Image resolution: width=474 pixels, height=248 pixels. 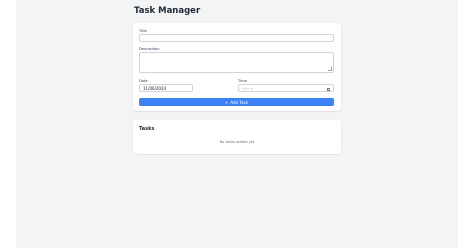 What do you see at coordinates (143, 81) in the screenshot?
I see `date-label: Date` at bounding box center [143, 81].